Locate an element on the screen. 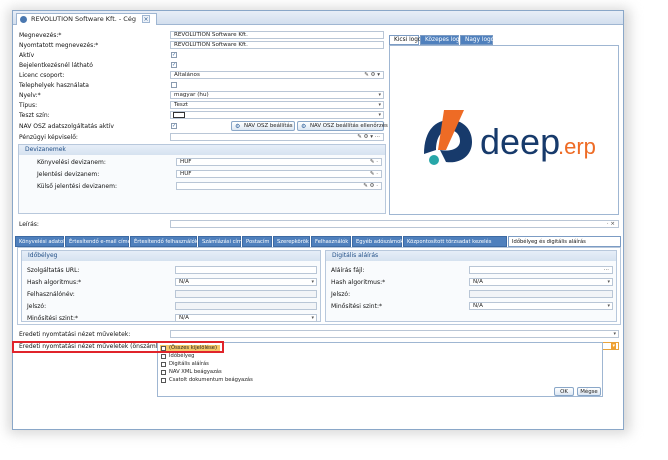 This screenshot has width=668, height=460. dig-level-select: N/A ▾ is located at coordinates (541, 306).